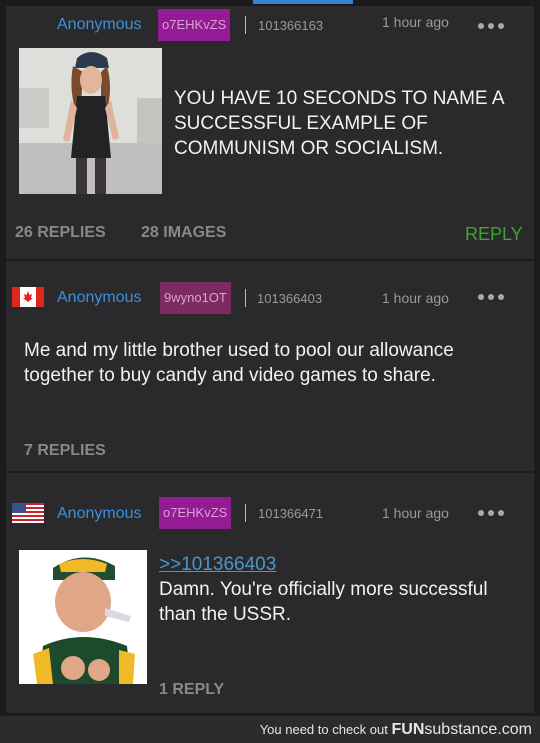  What do you see at coordinates (60, 233) in the screenshot?
I see `replies-count: 26 REPLIES` at bounding box center [60, 233].